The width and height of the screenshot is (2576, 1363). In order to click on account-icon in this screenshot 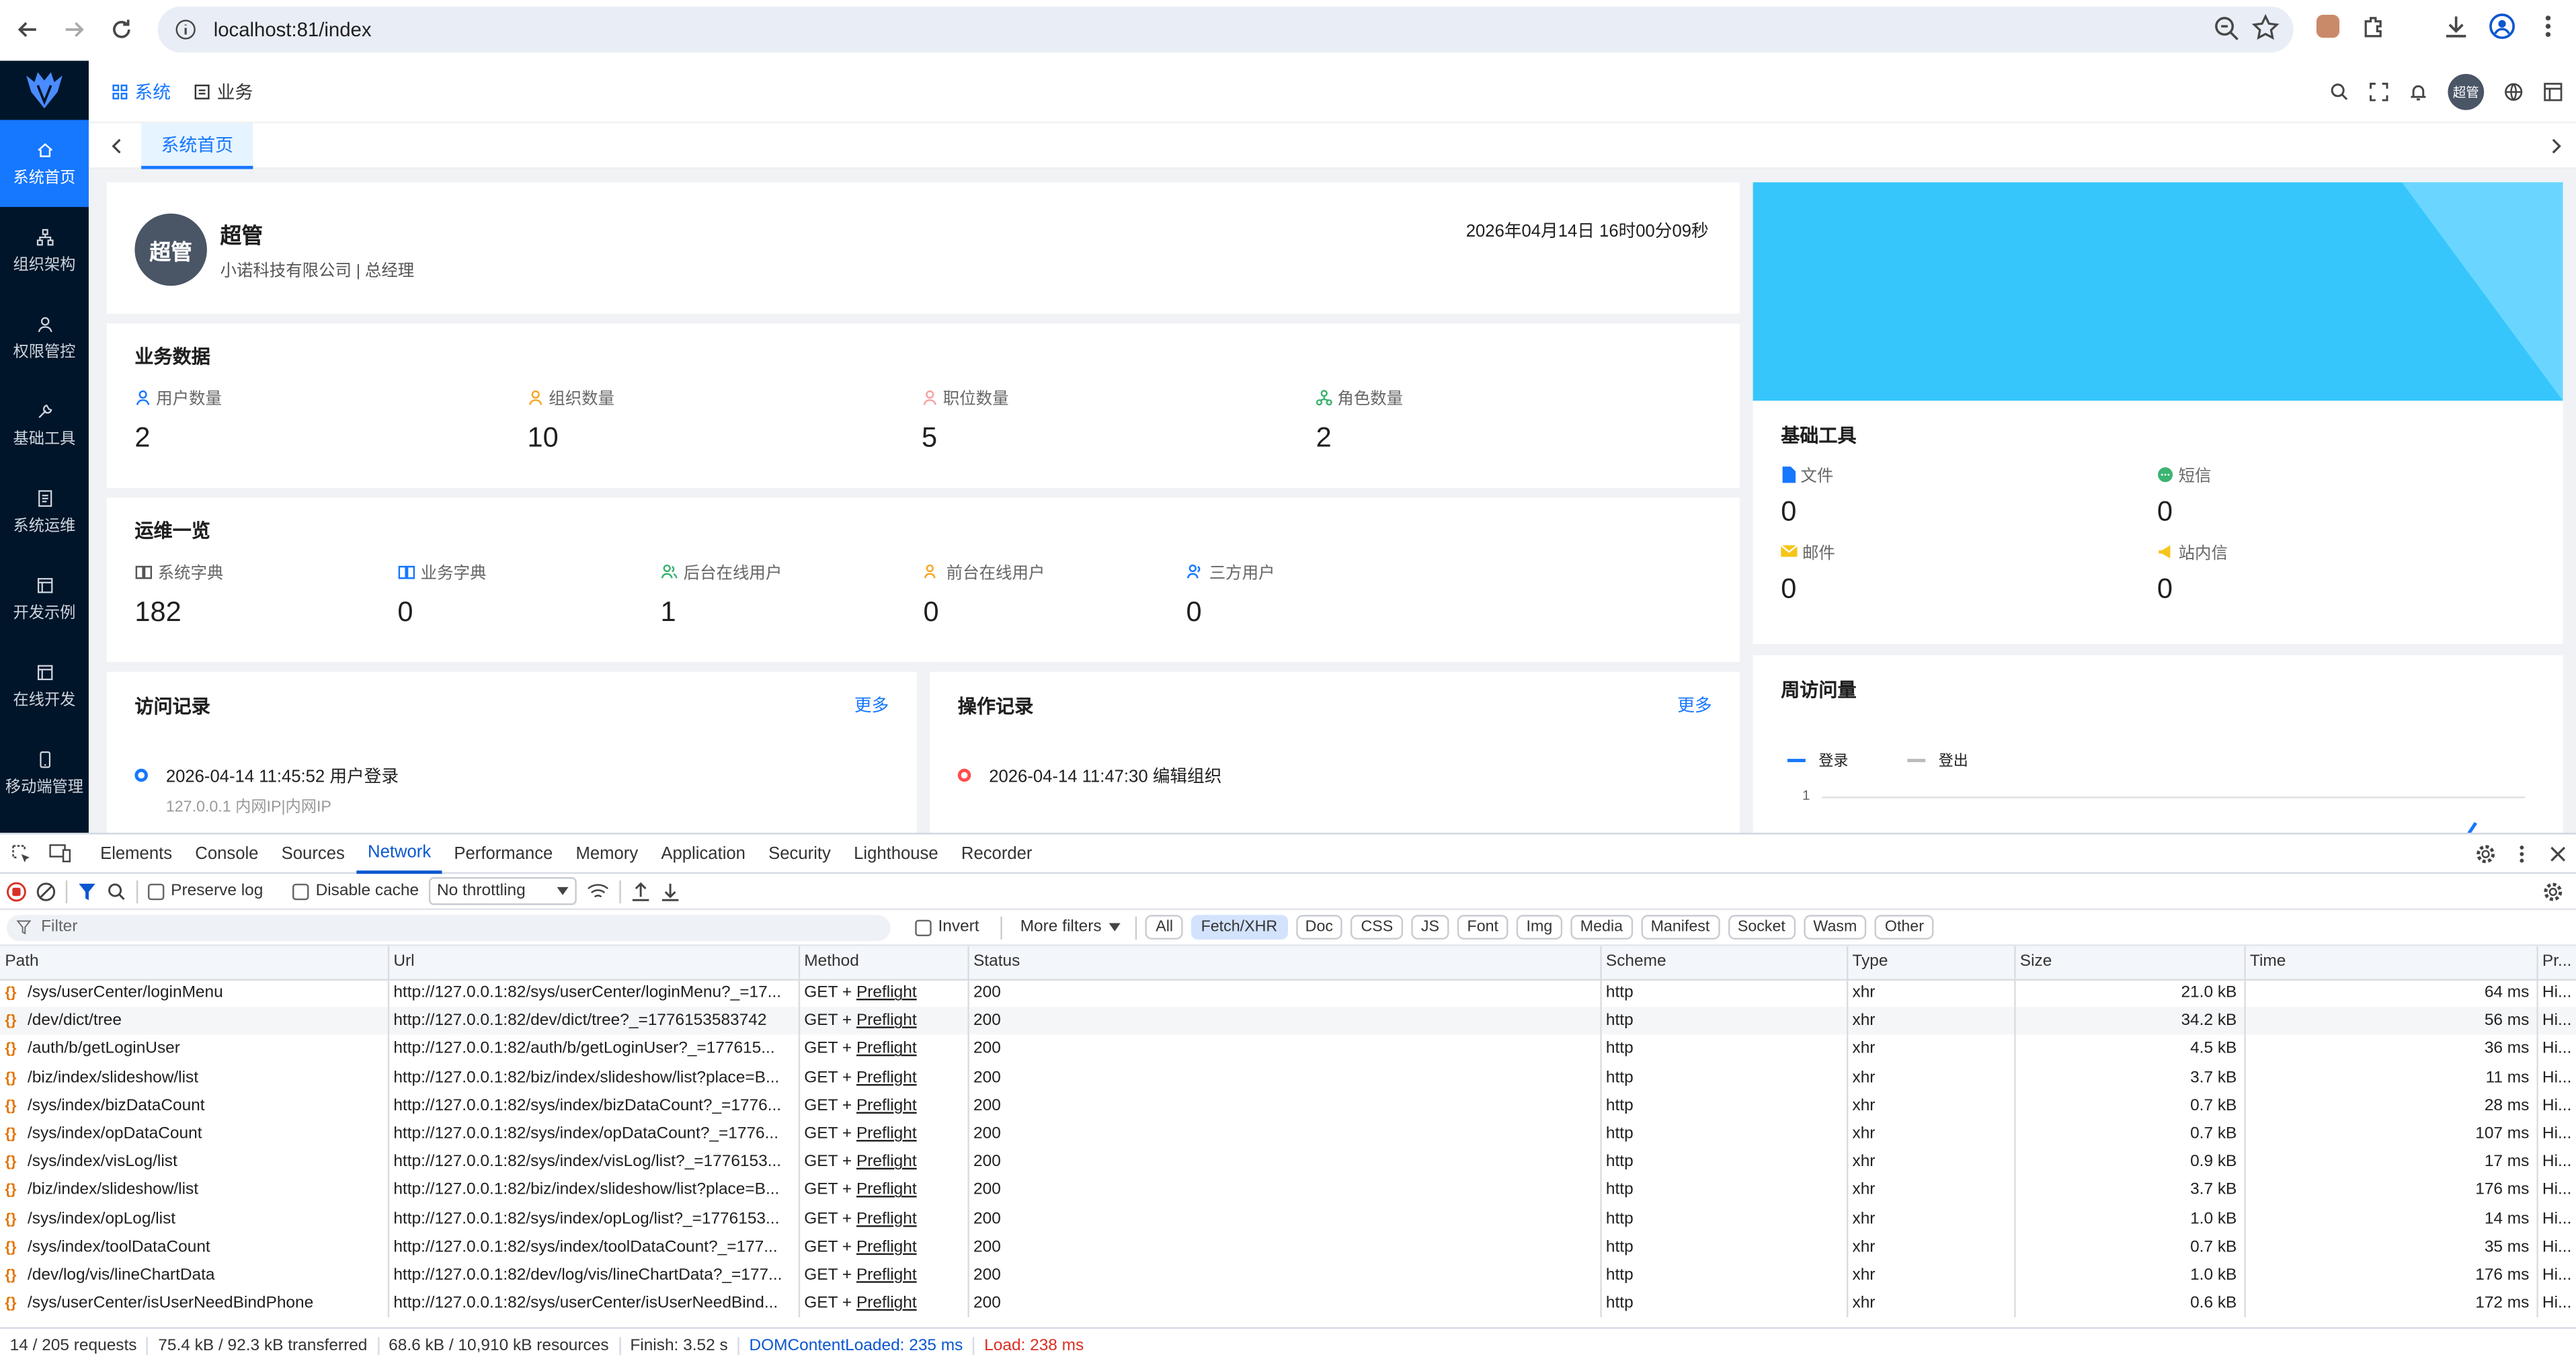, I will do `click(2502, 27)`.